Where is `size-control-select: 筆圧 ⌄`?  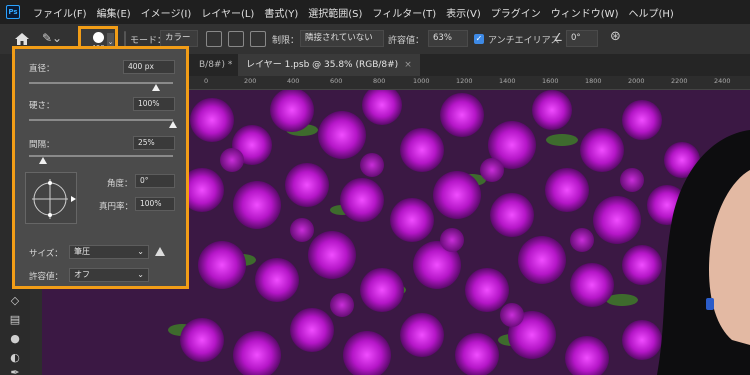 size-control-select: 筆圧 ⌄ is located at coordinates (109, 252).